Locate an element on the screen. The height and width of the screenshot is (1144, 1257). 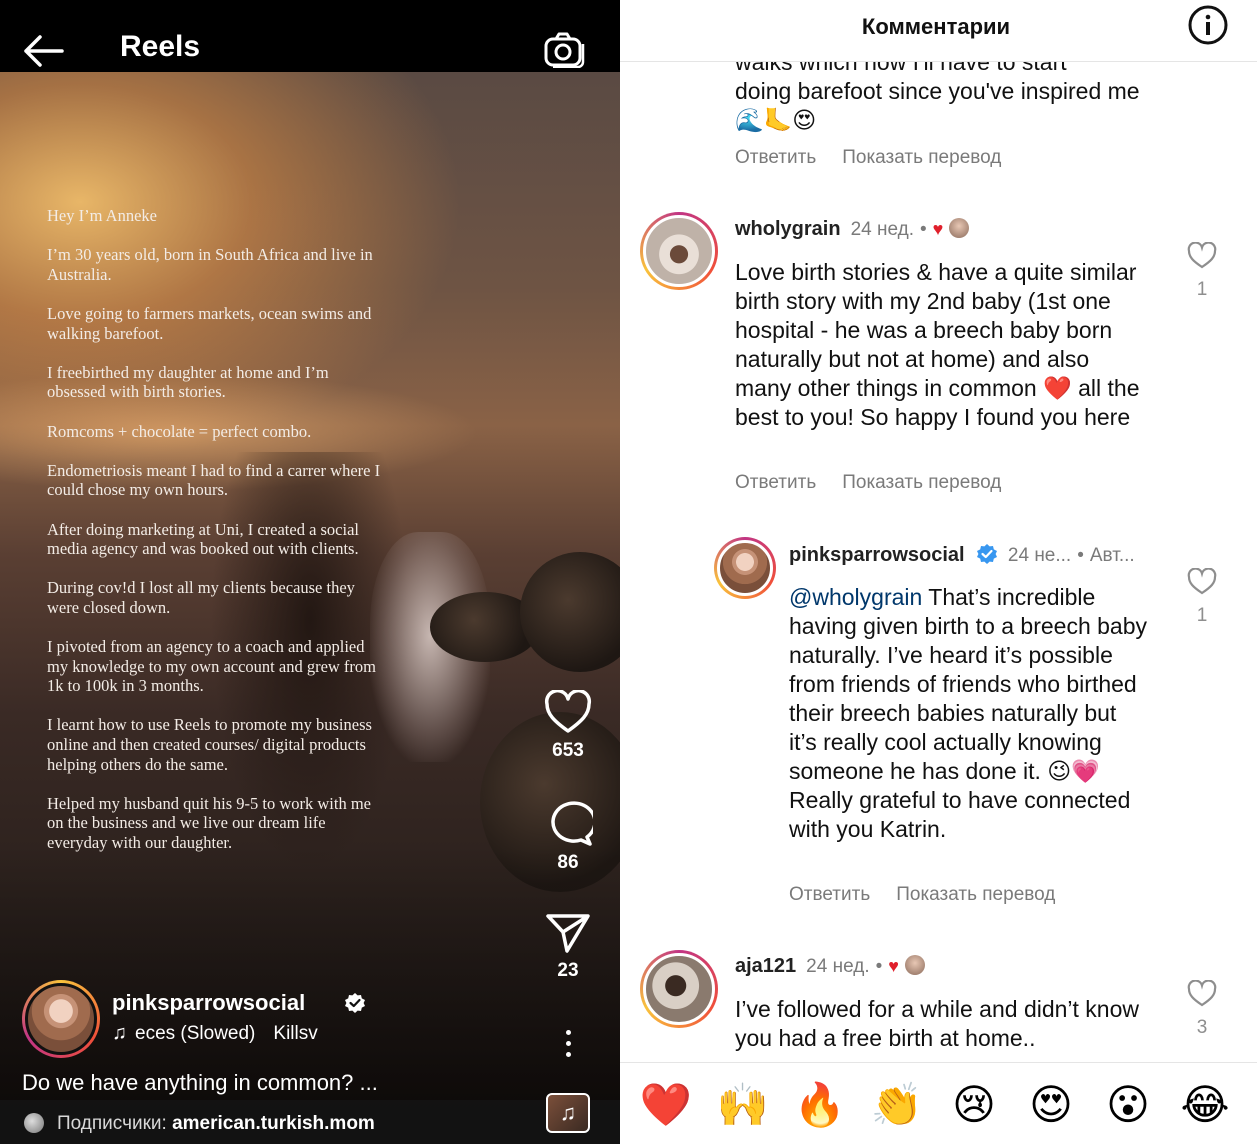
followers-user: american.turkish.mom is located at coordinates (273, 1123).